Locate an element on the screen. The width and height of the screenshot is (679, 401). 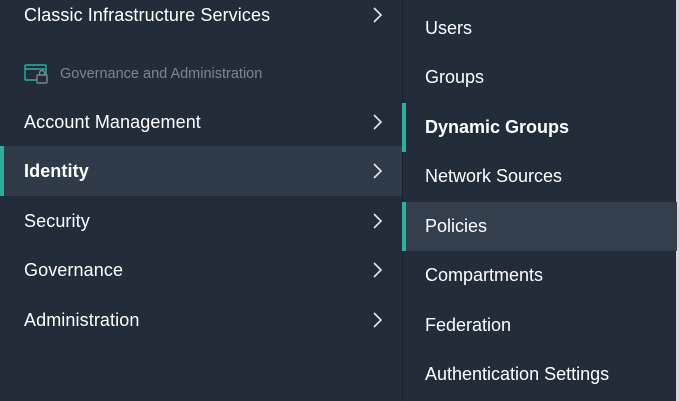
submenu-item-users: Users is located at coordinates (539, 28).